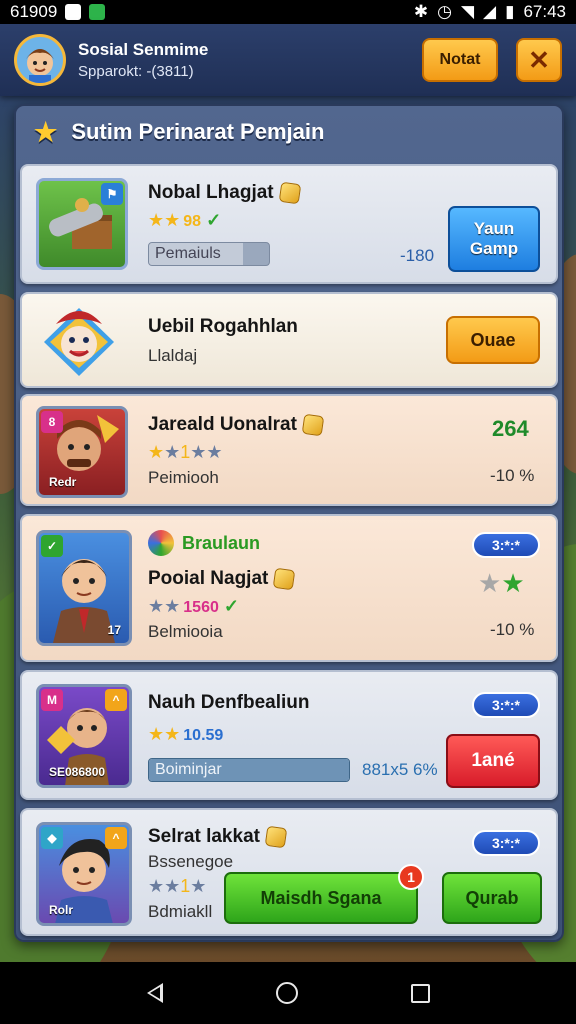  What do you see at coordinates (173, 355) in the screenshot?
I see `item-subtitle: Llaldaj` at bounding box center [173, 355].